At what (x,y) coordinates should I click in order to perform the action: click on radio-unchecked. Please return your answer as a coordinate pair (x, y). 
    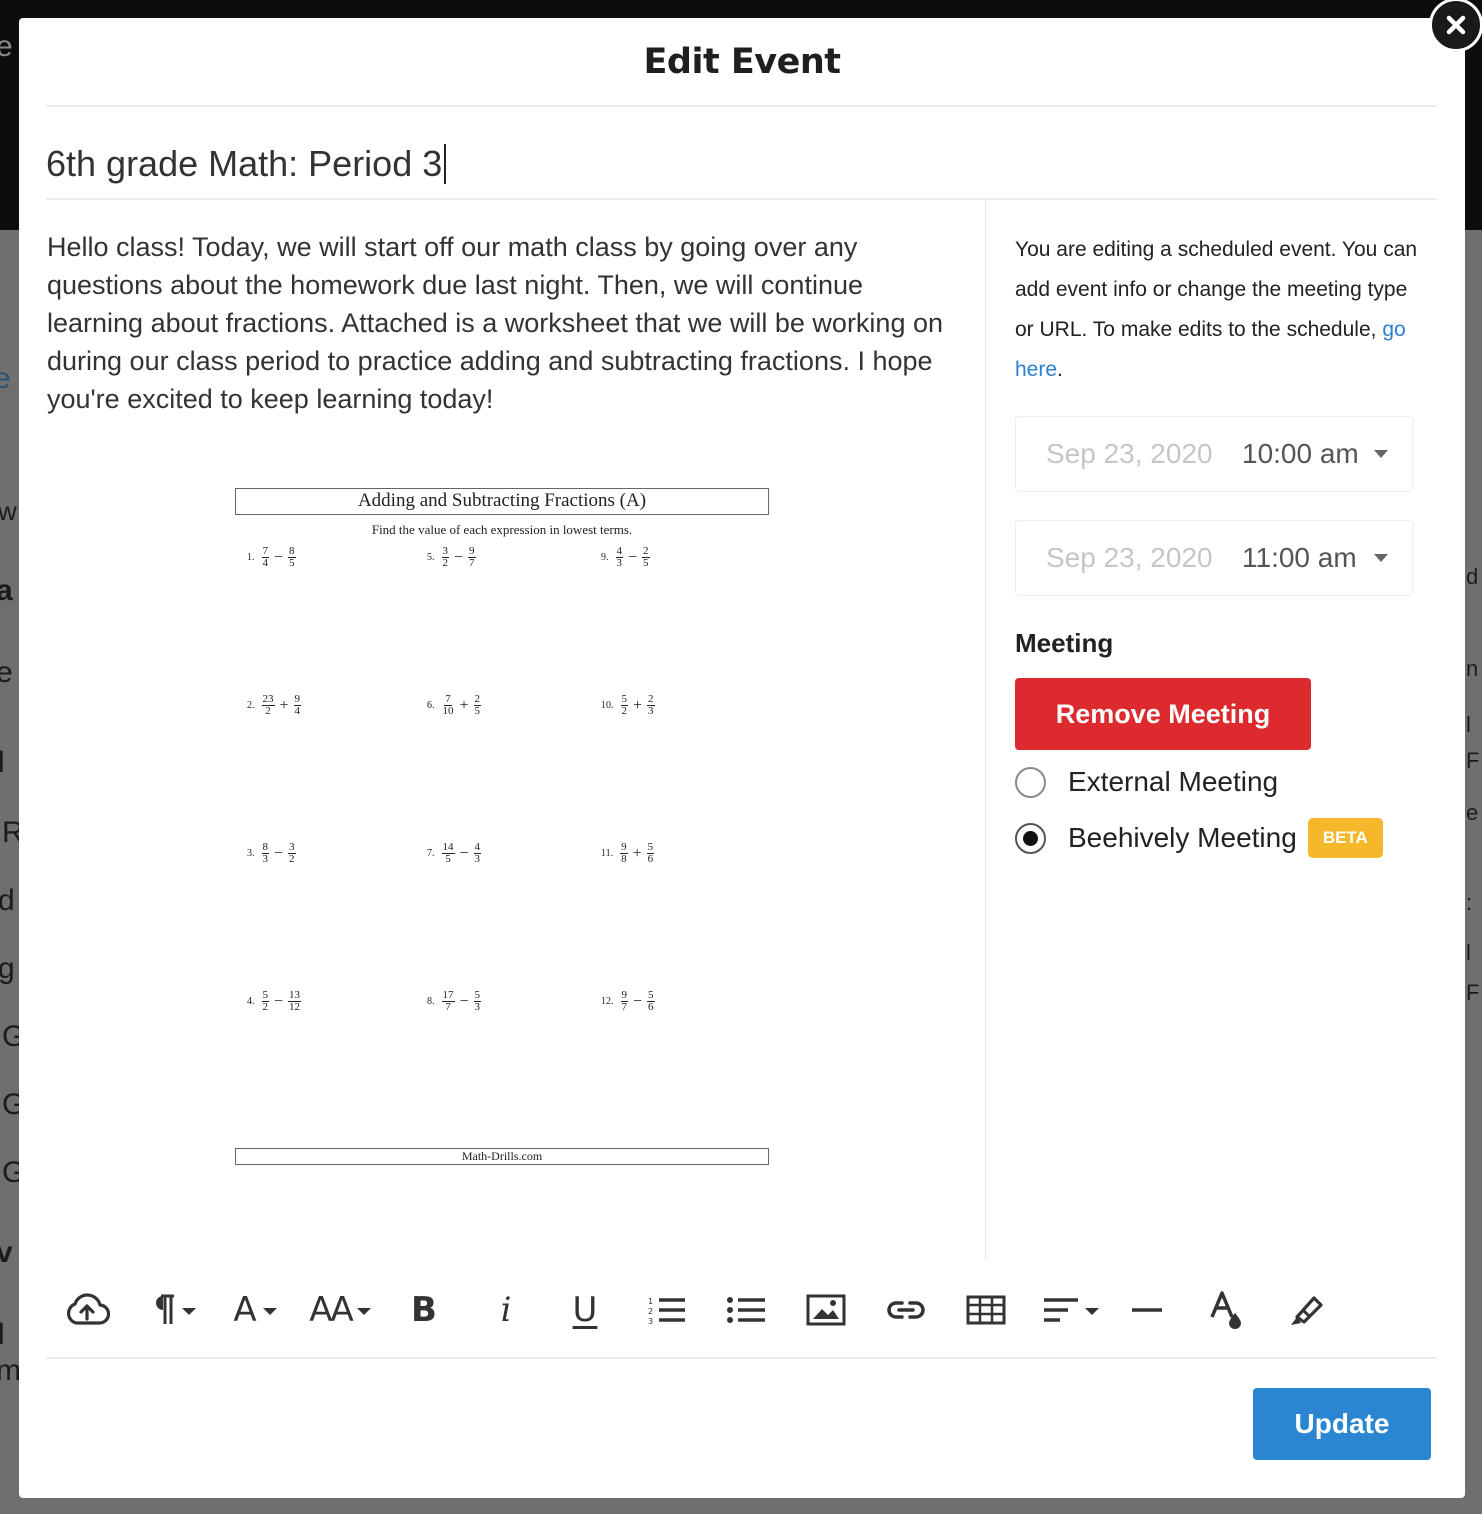
    Looking at the image, I should click on (1030, 782).